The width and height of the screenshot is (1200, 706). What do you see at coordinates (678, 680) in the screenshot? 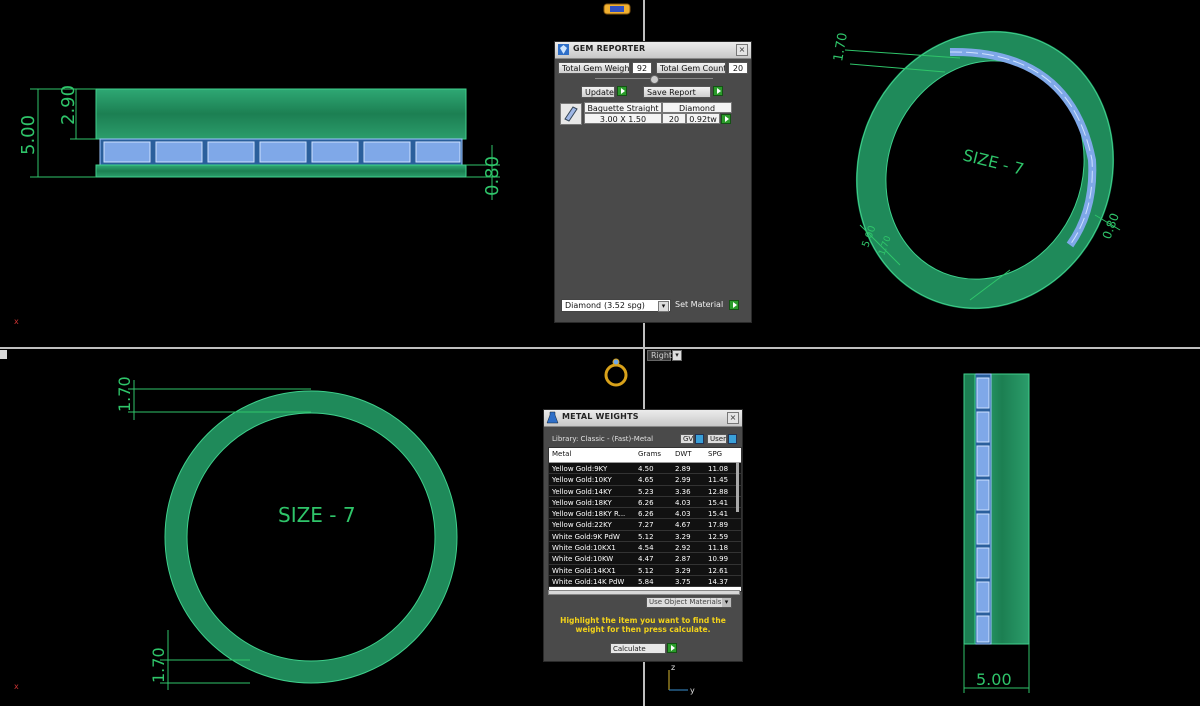
I see `axis-gizmo` at bounding box center [678, 680].